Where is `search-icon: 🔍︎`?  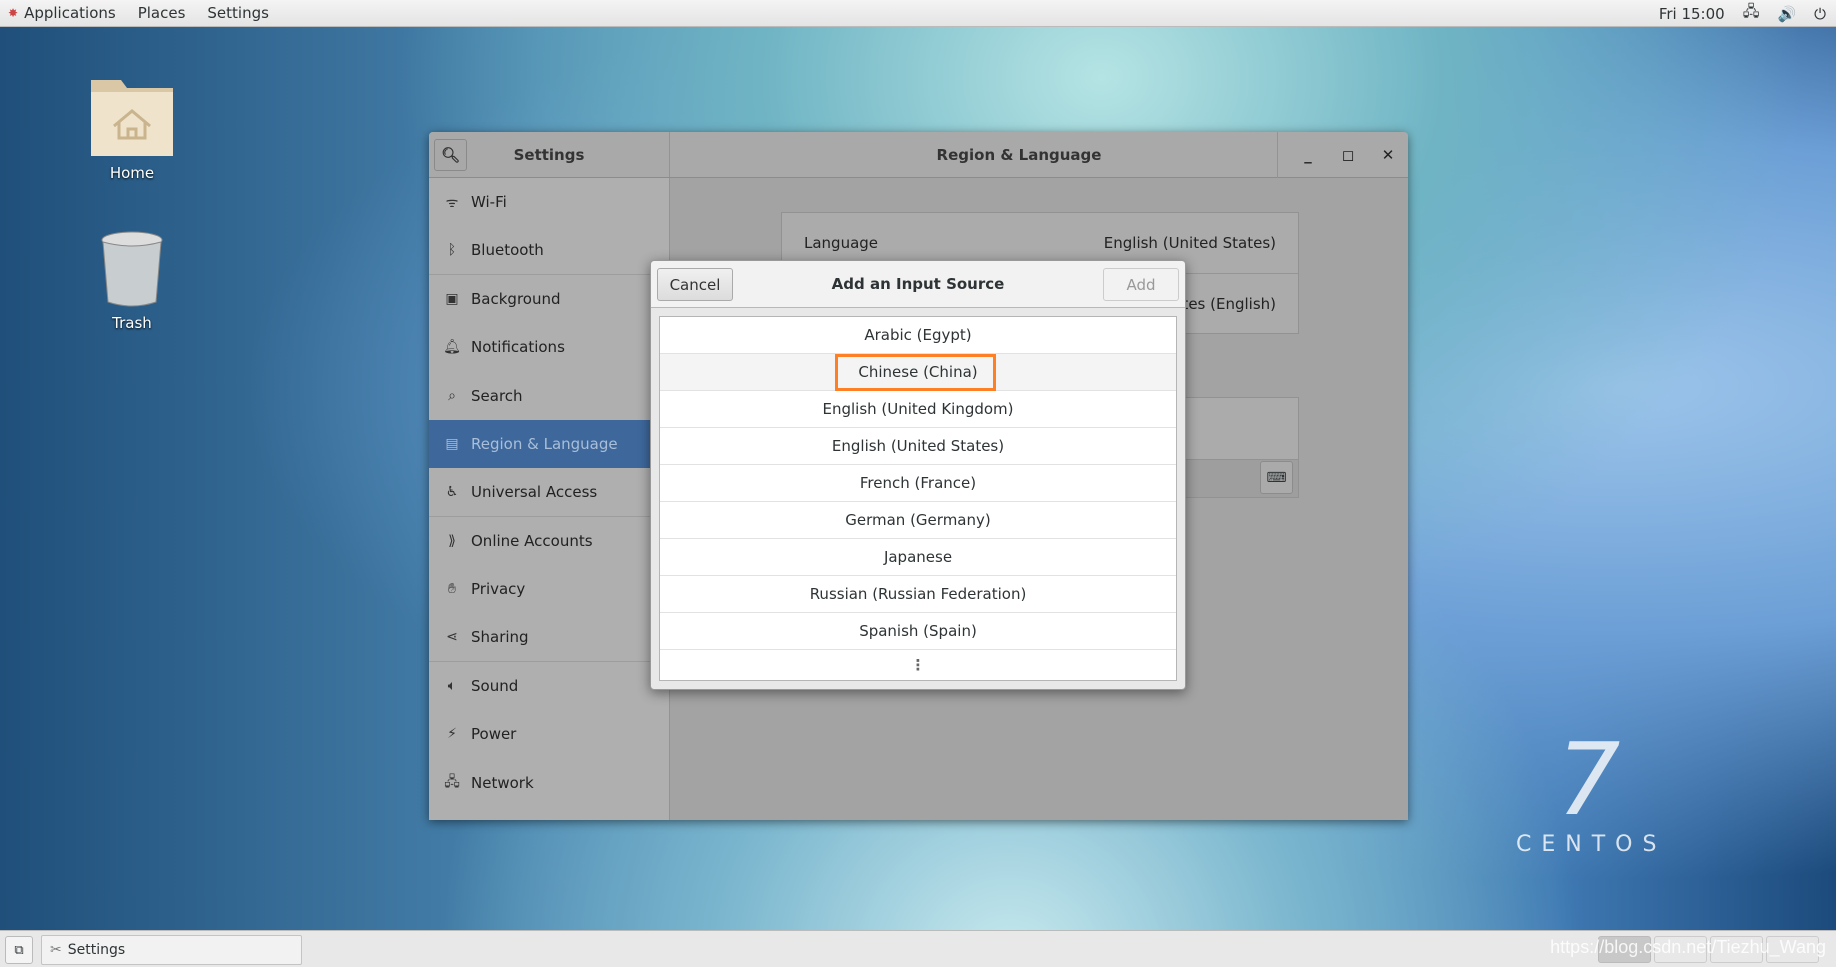 search-icon: 🔍︎ is located at coordinates (450, 155).